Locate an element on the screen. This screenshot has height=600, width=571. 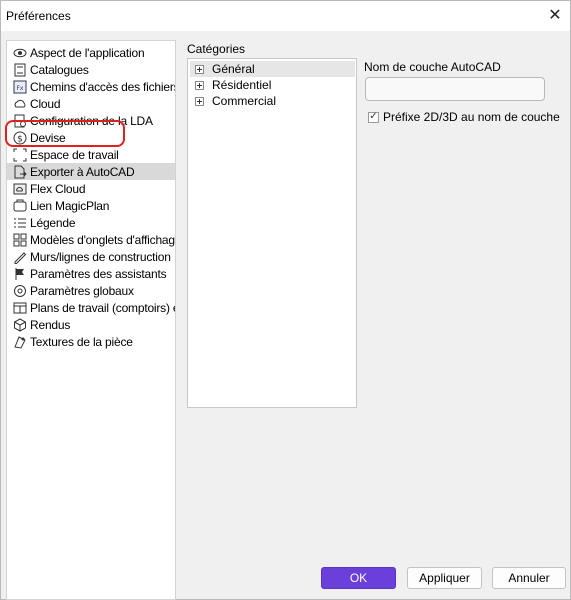
nav-item-label: Cloud is located at coordinates (45, 103).